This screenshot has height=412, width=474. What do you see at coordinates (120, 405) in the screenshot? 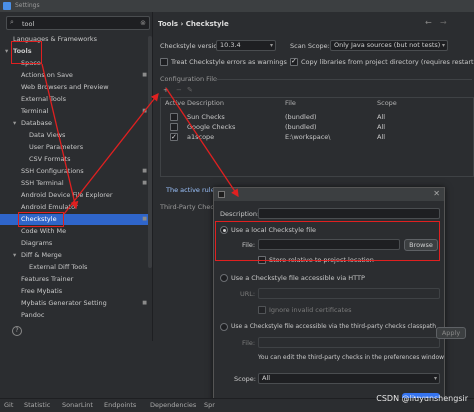
I see `statusbar-endpoints: Endpoints` at bounding box center [120, 405].